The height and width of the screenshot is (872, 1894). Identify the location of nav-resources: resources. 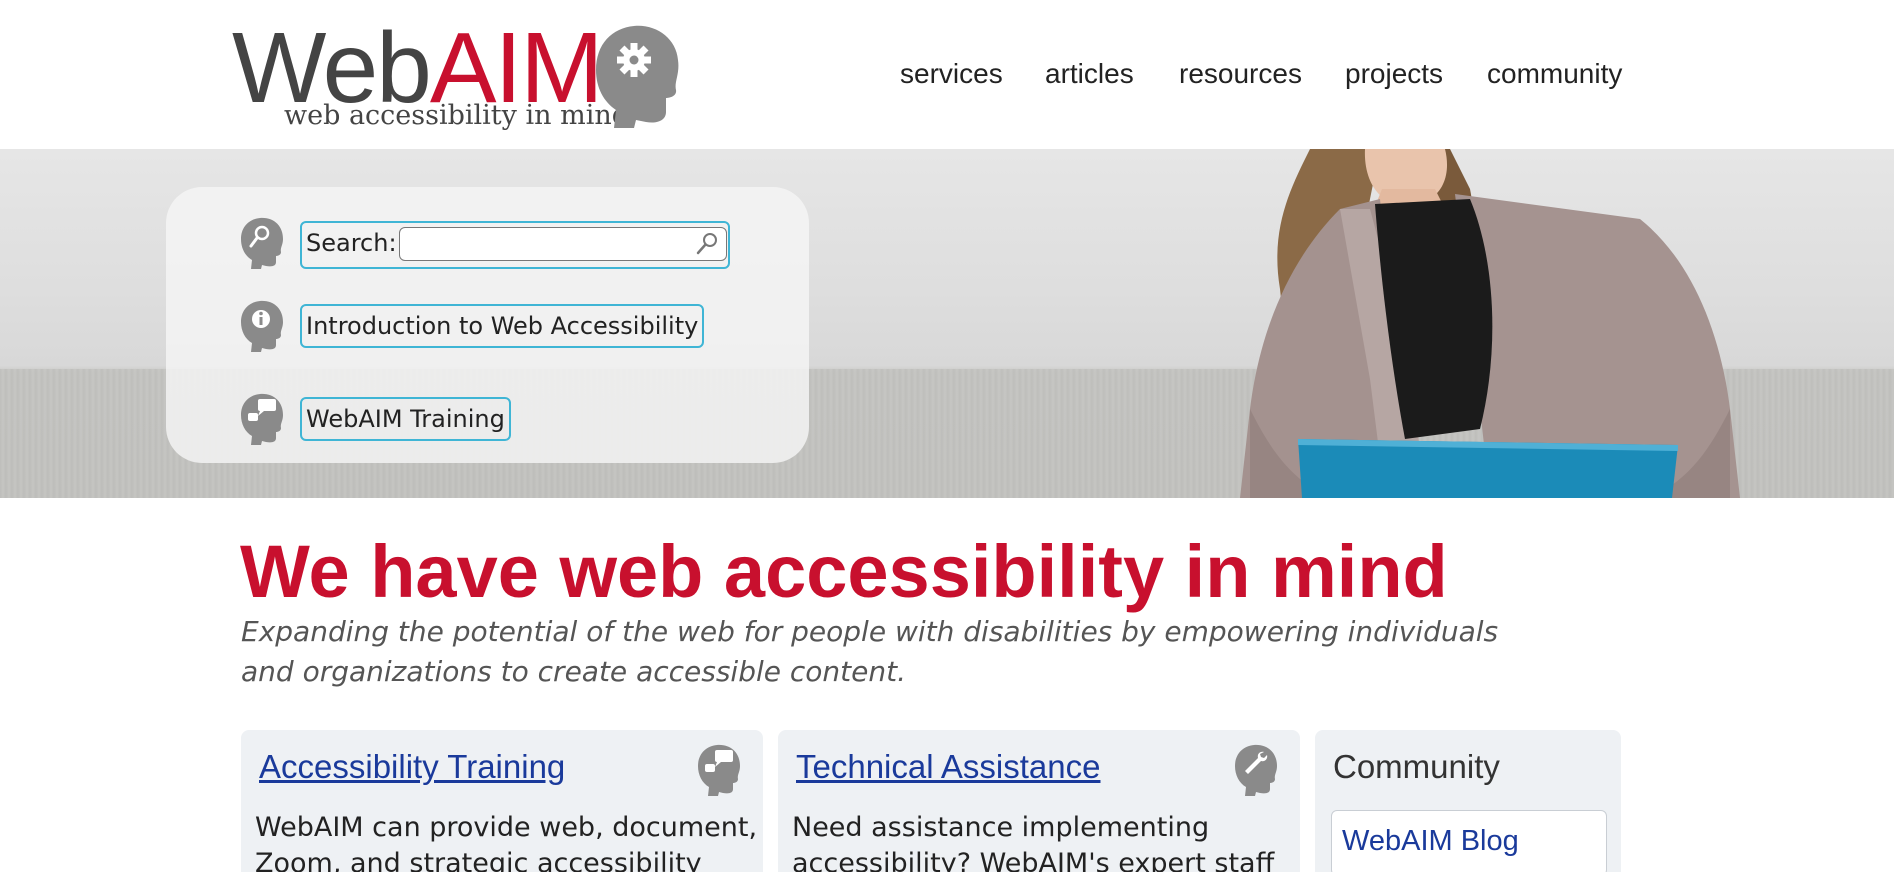
(1240, 74).